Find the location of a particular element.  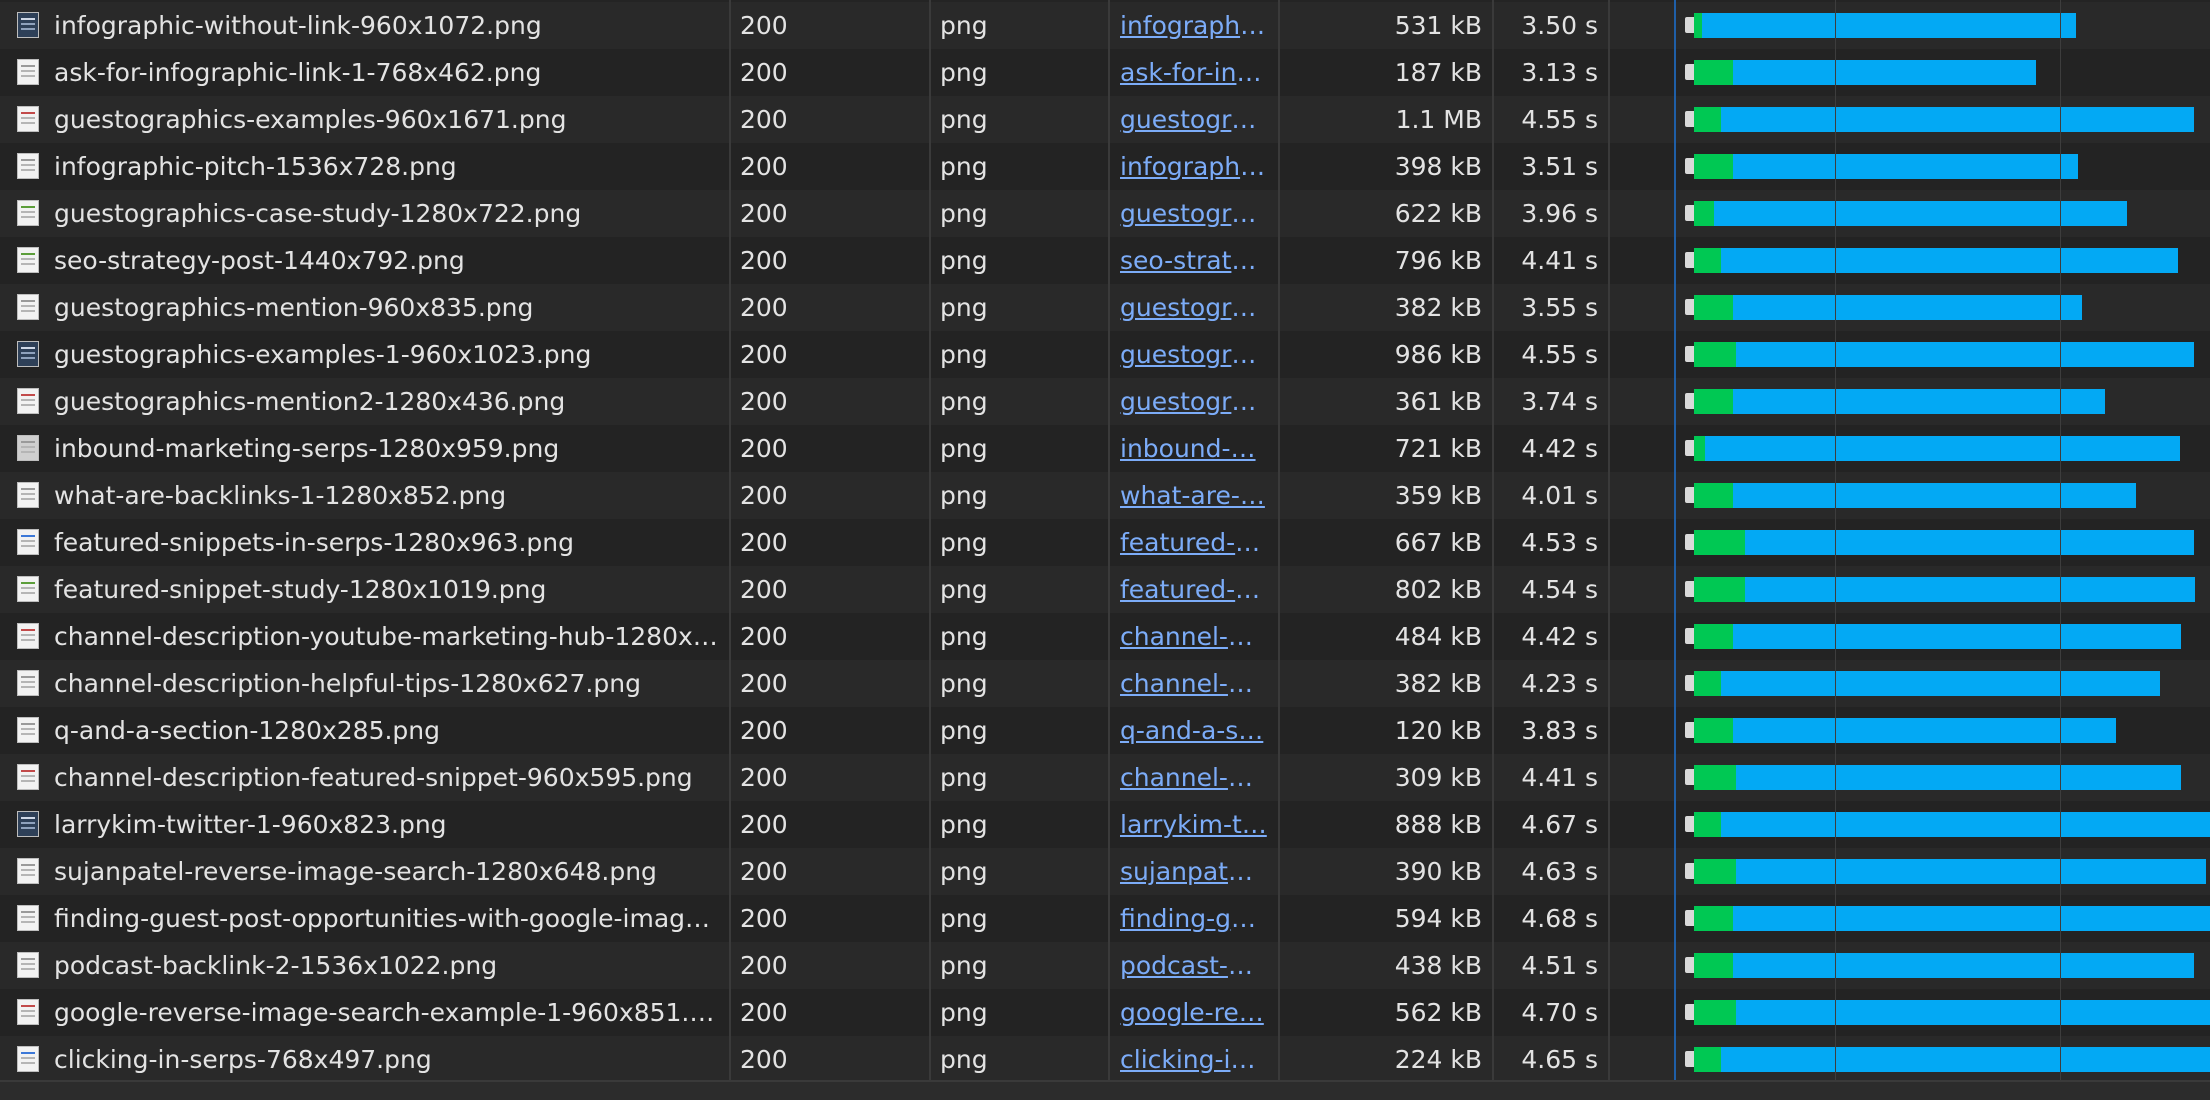

column-divider-waterfall is located at coordinates (1609, 549).